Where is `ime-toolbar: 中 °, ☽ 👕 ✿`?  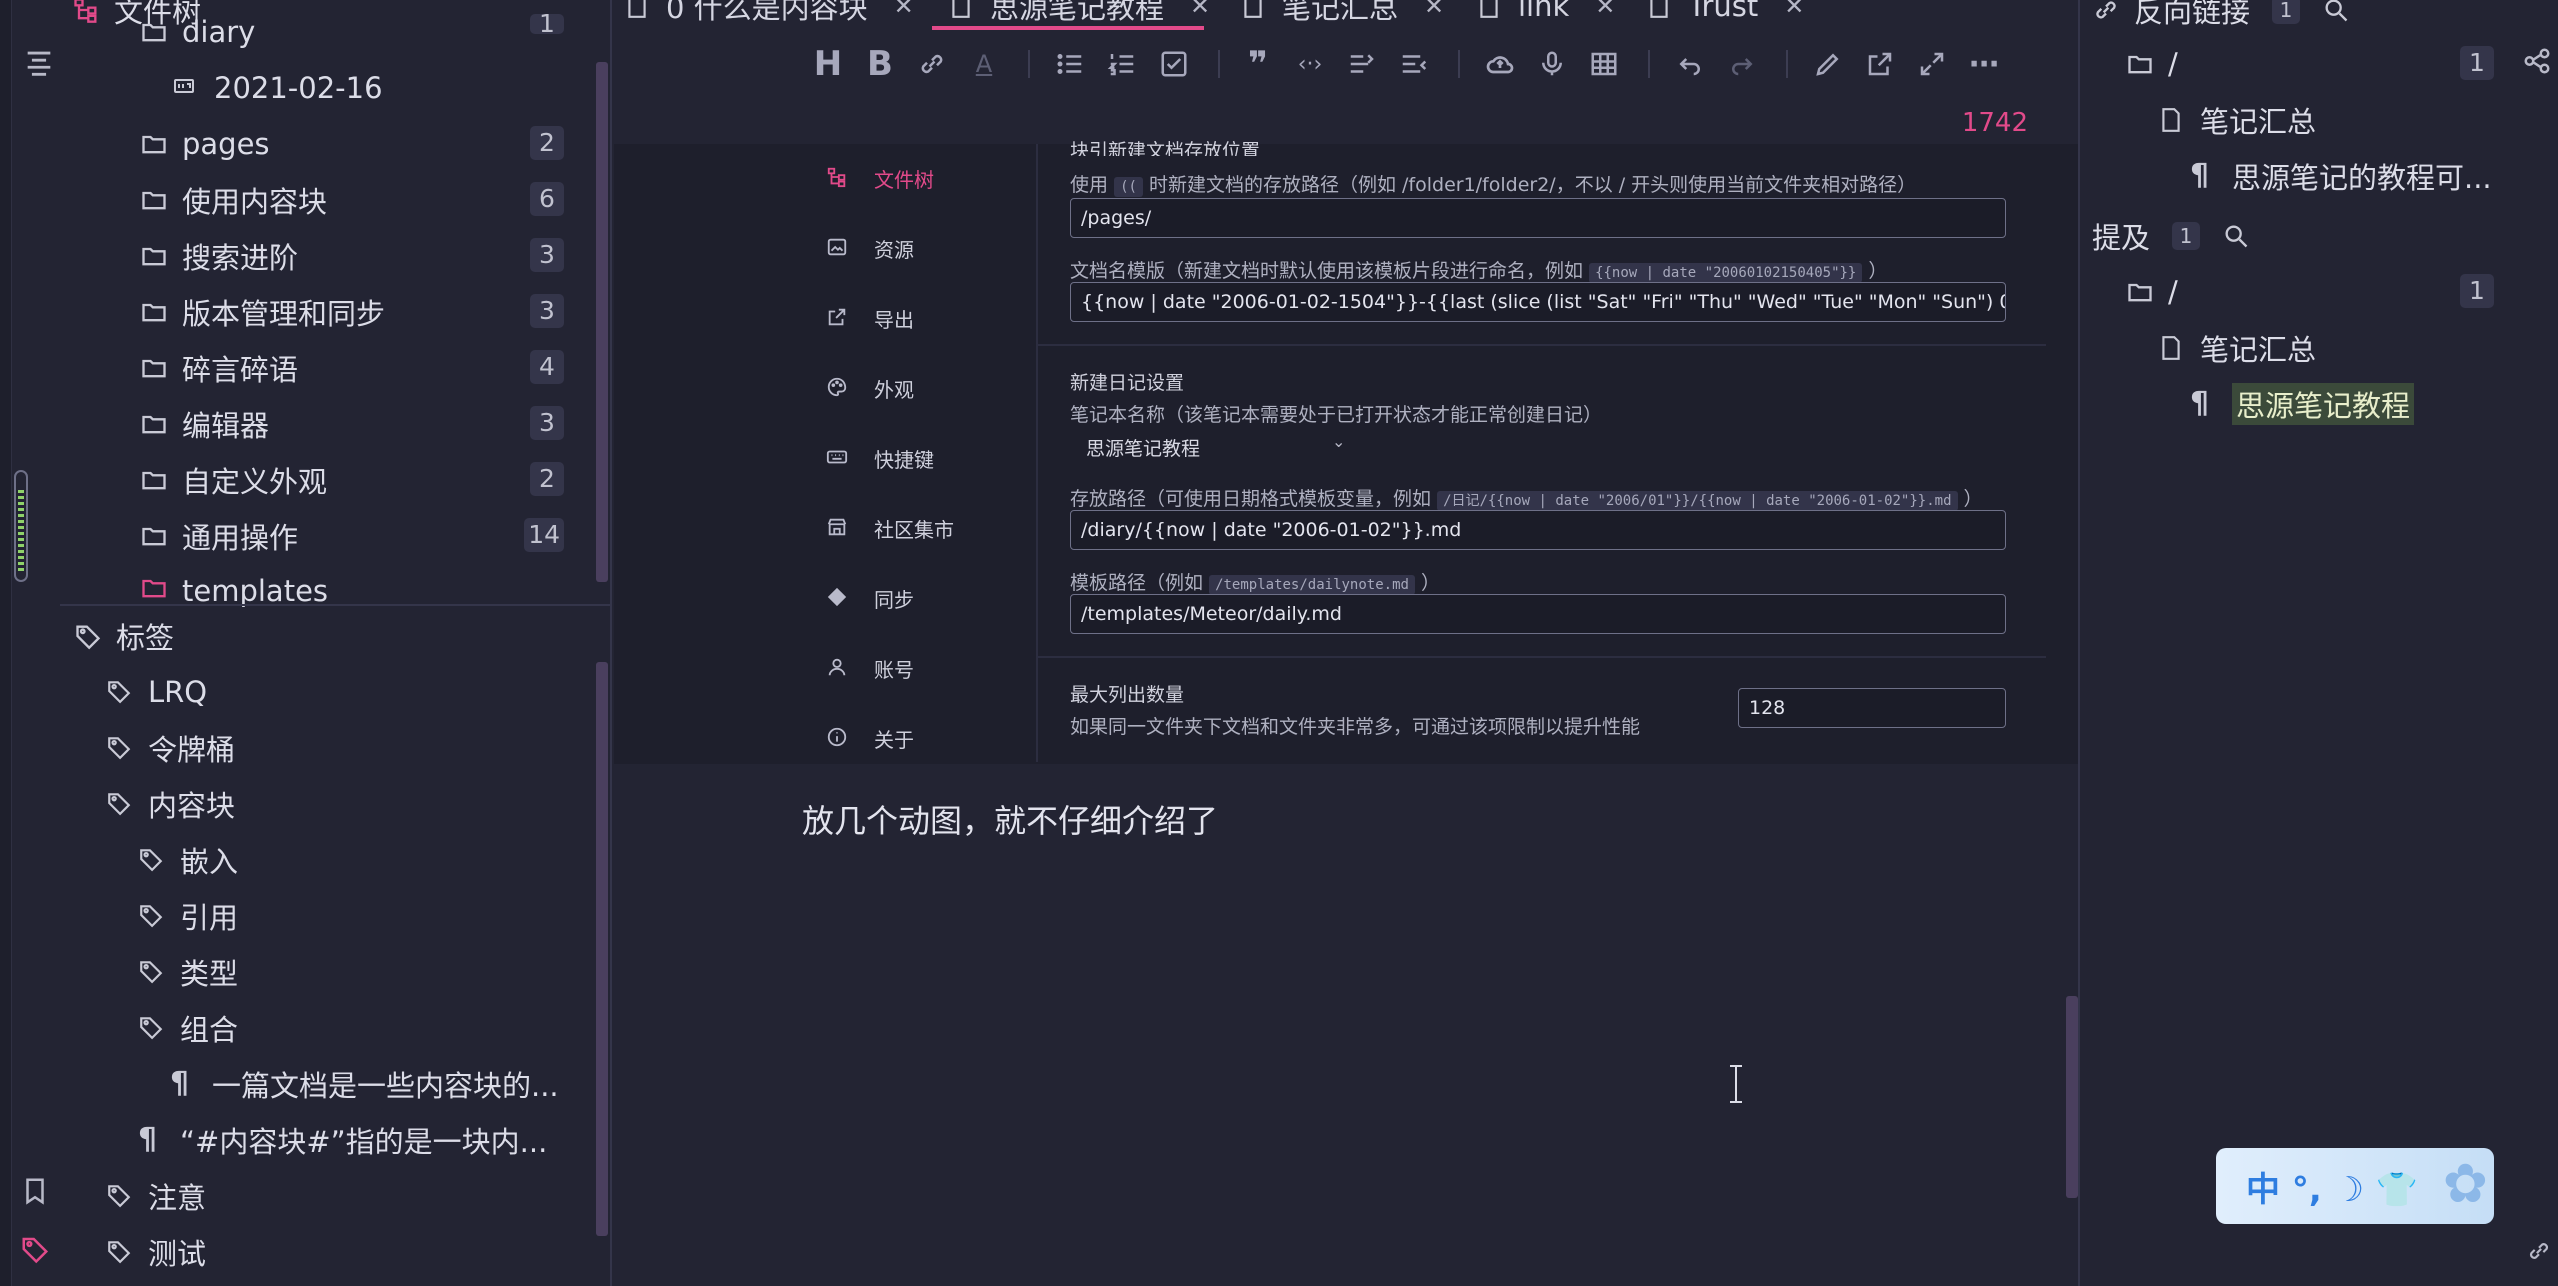 ime-toolbar: 中 °, ☽ 👕 ✿ is located at coordinates (2355, 1186).